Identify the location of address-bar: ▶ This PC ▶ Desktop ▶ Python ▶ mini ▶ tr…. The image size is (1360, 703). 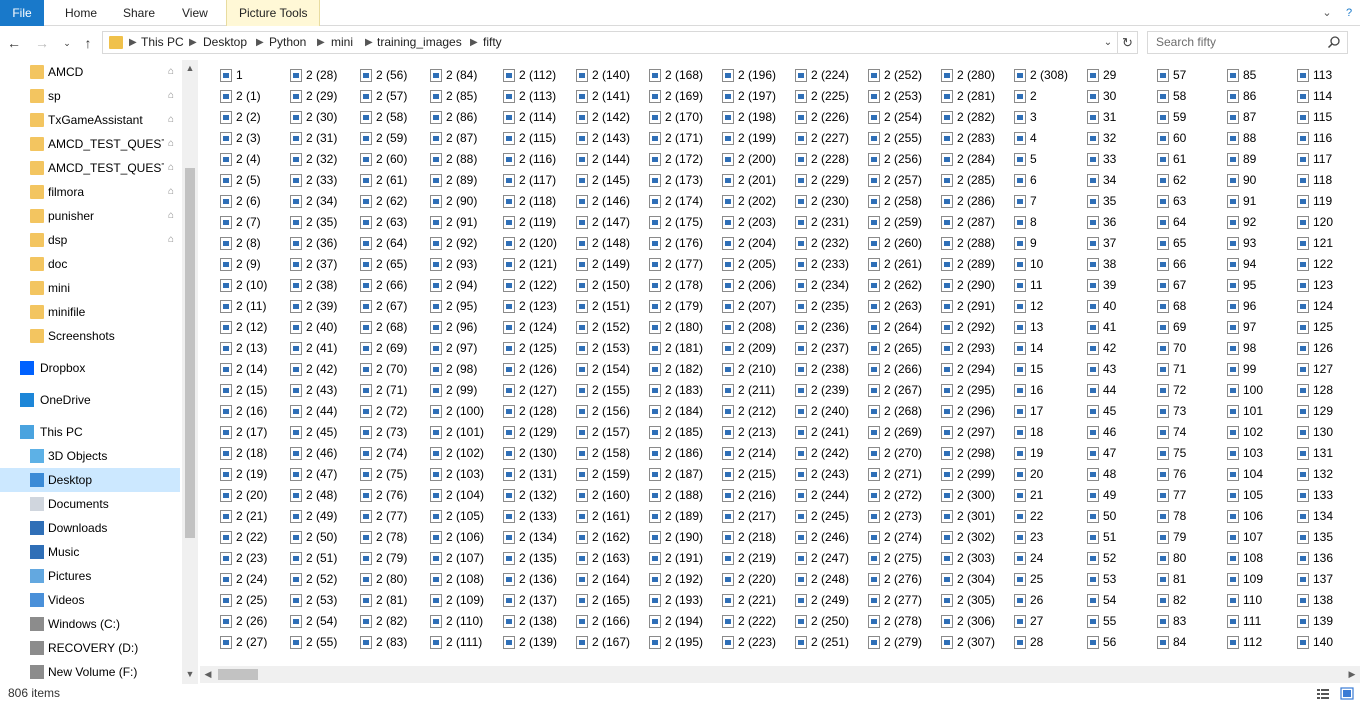
(610, 42).